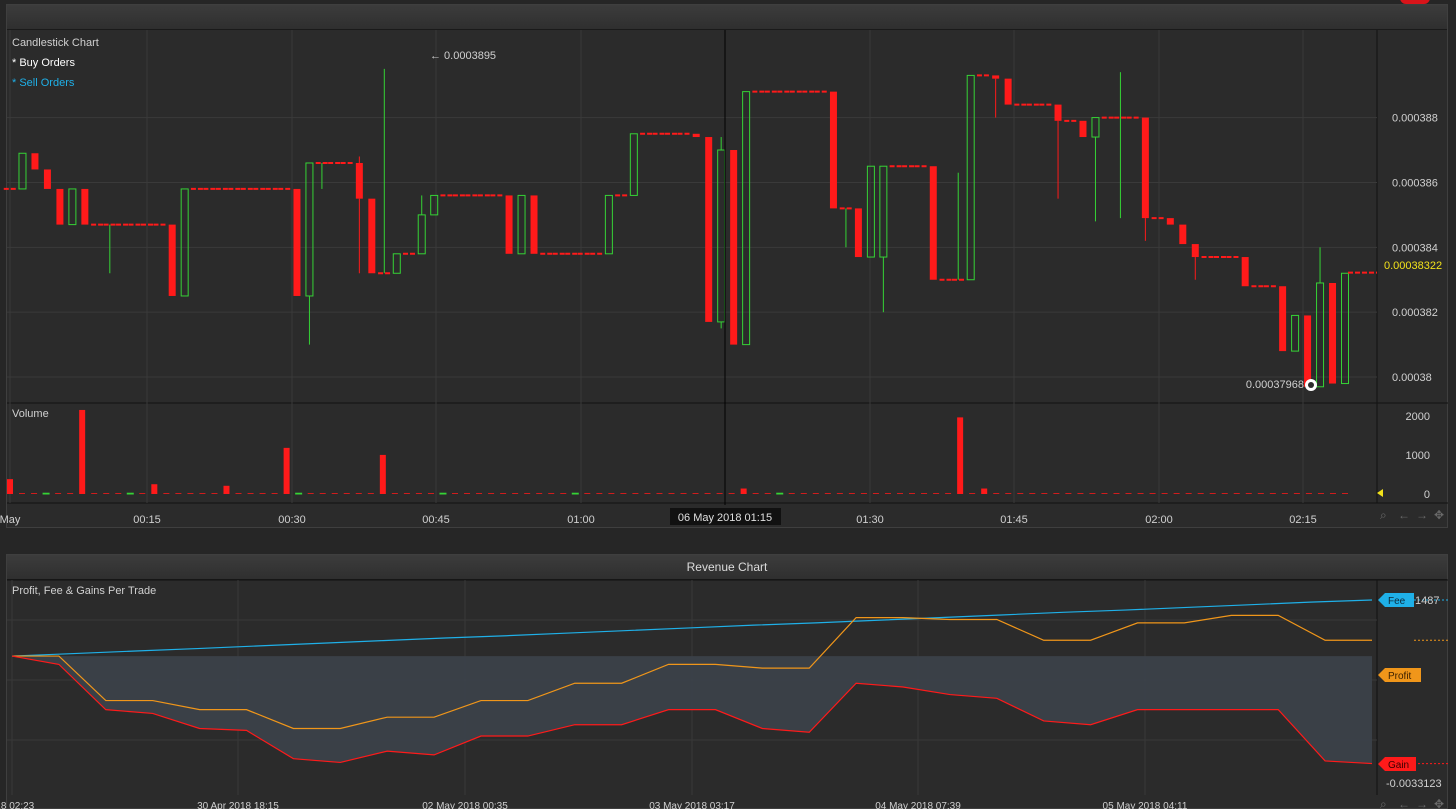 The width and height of the screenshot is (1456, 809). What do you see at coordinates (1380, 493) in the screenshot?
I see `volume-pointer` at bounding box center [1380, 493].